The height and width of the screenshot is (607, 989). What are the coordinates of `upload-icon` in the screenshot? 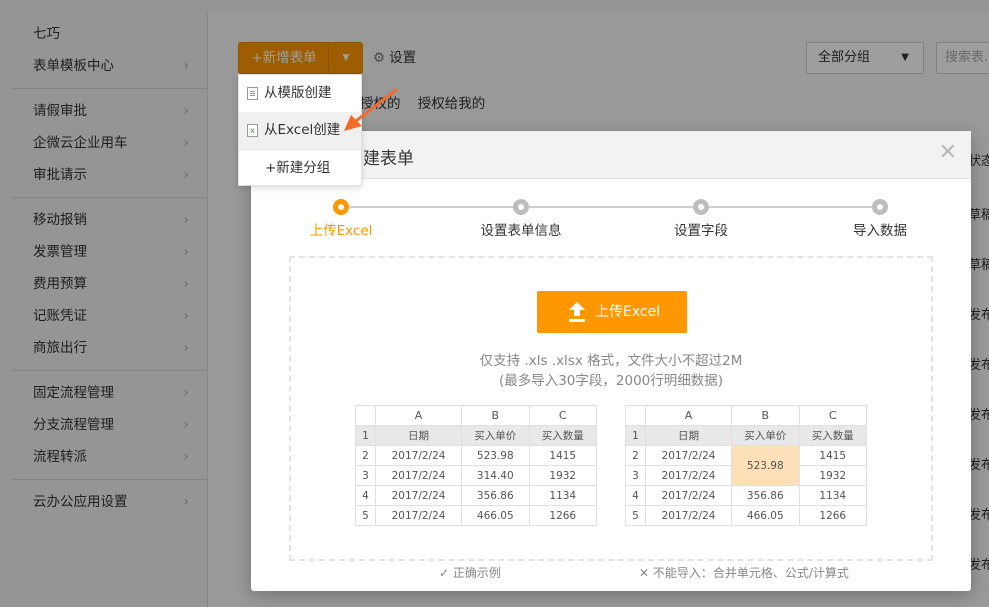 It's located at (577, 312).